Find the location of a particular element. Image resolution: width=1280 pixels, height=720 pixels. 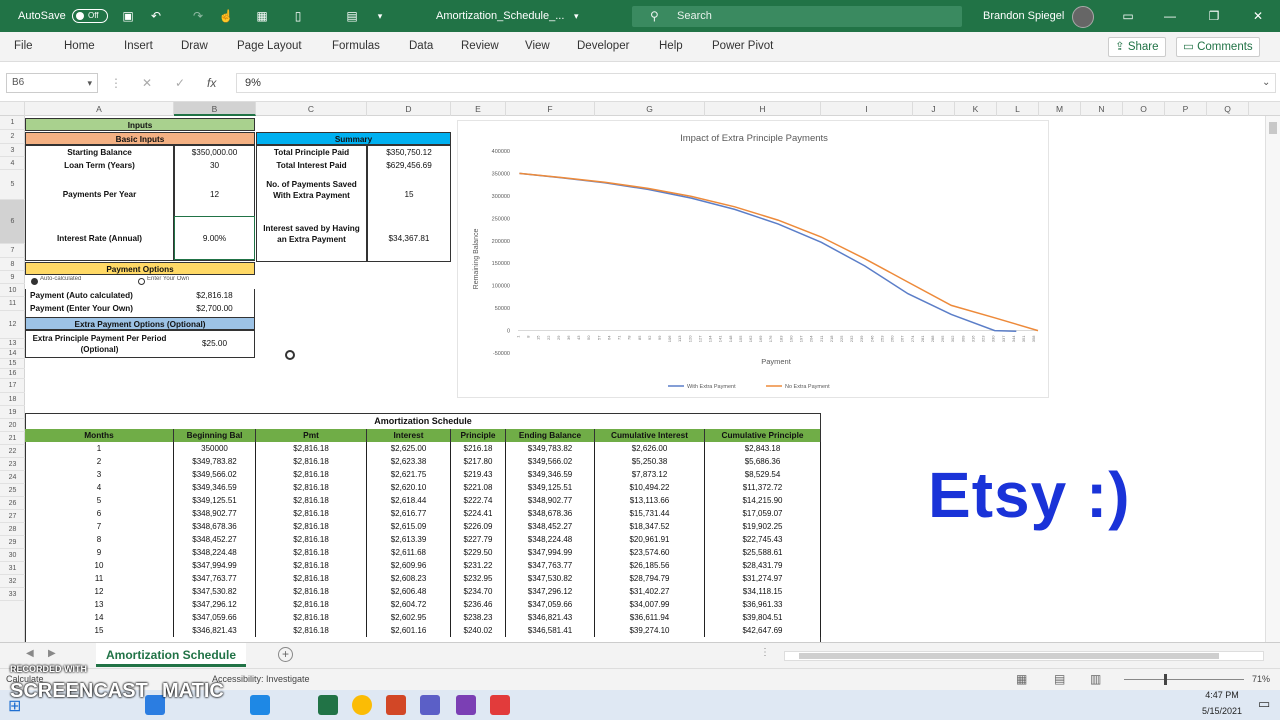

column-header: Q is located at coordinates (1228, 109).